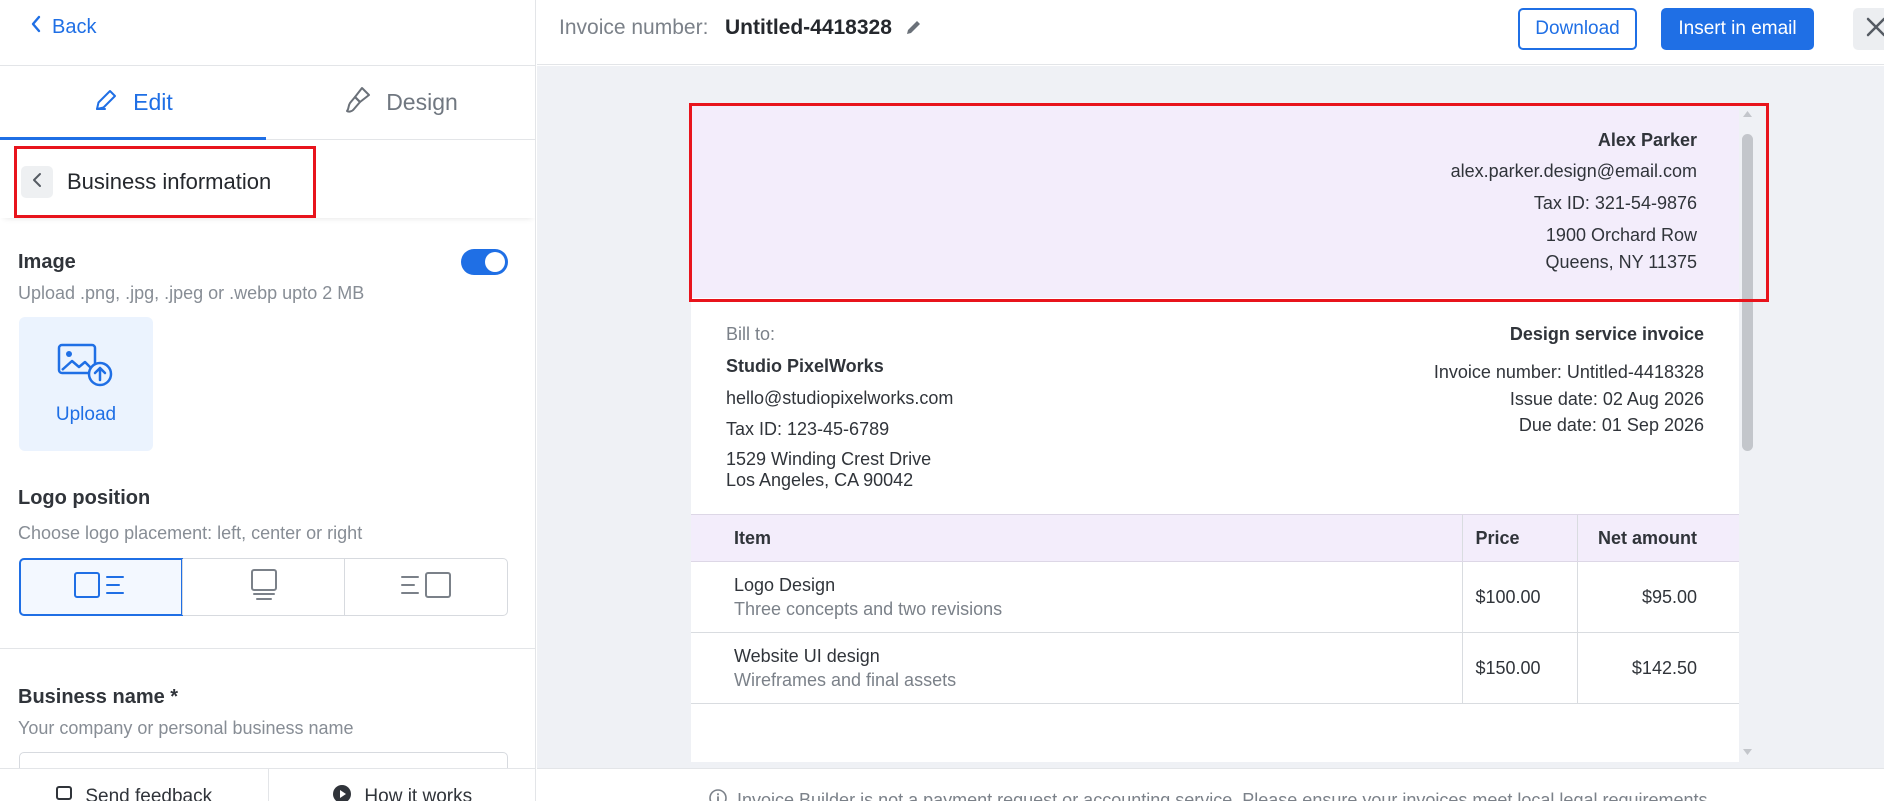  I want to click on scroll-up-icon, so click(1747, 114).